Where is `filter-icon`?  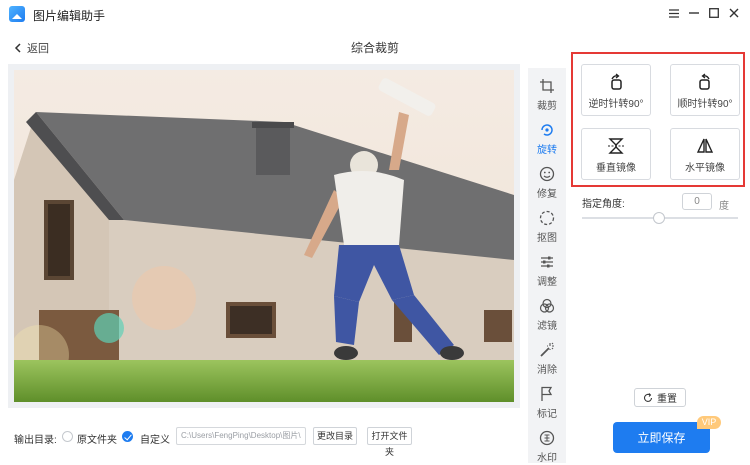 filter-icon is located at coordinates (547, 305).